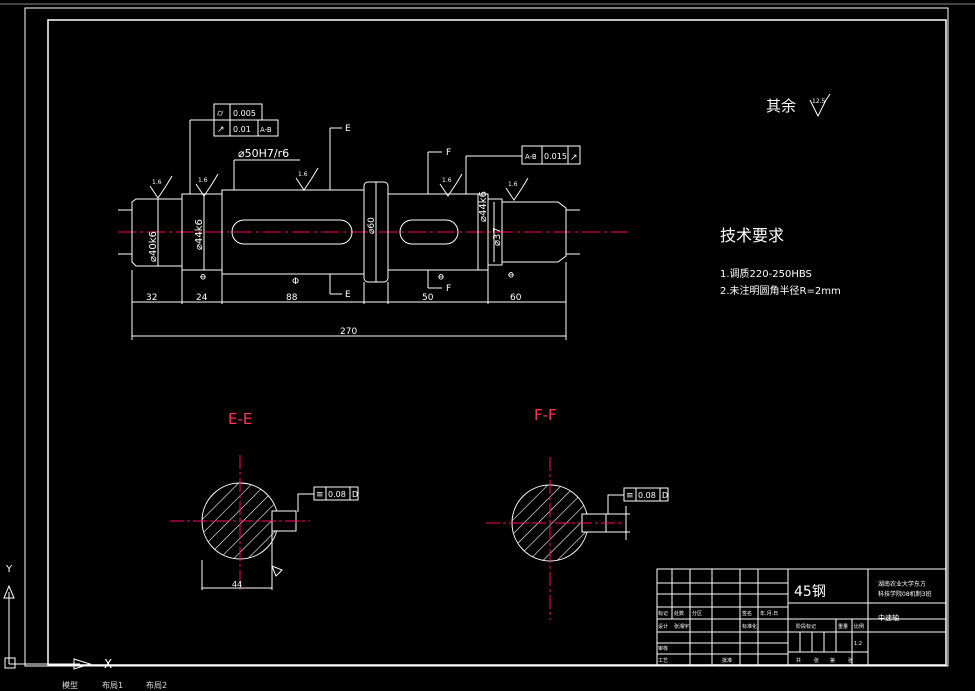  Describe the element at coordinates (555, 156) in the screenshot. I see `tol2-value: 0.015` at that location.